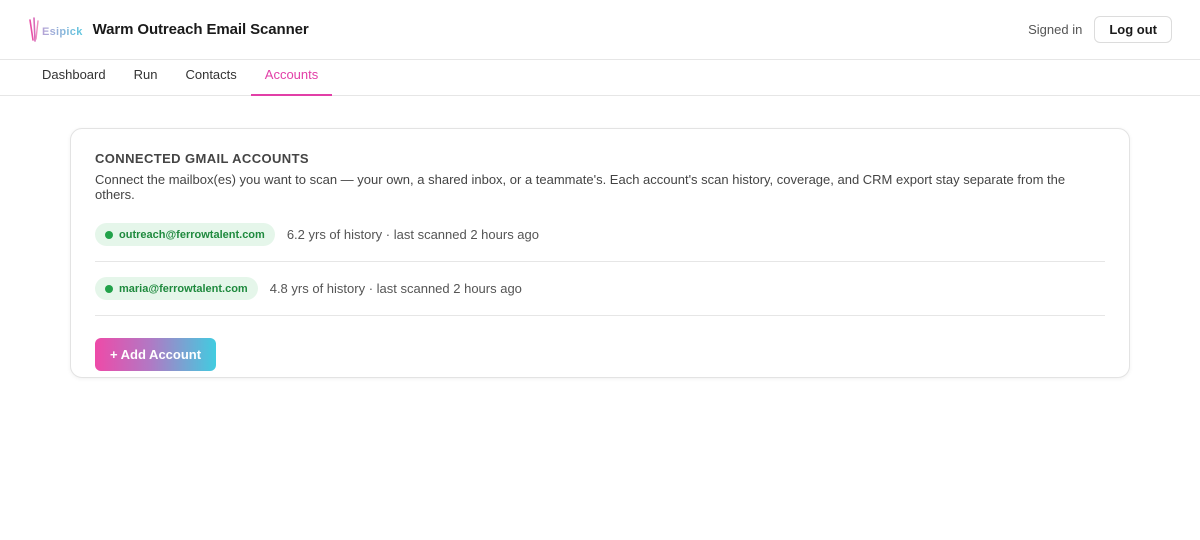 The width and height of the screenshot is (1200, 540). Describe the element at coordinates (34, 29) in the screenshot. I see `esipick-logo-icon` at that location.